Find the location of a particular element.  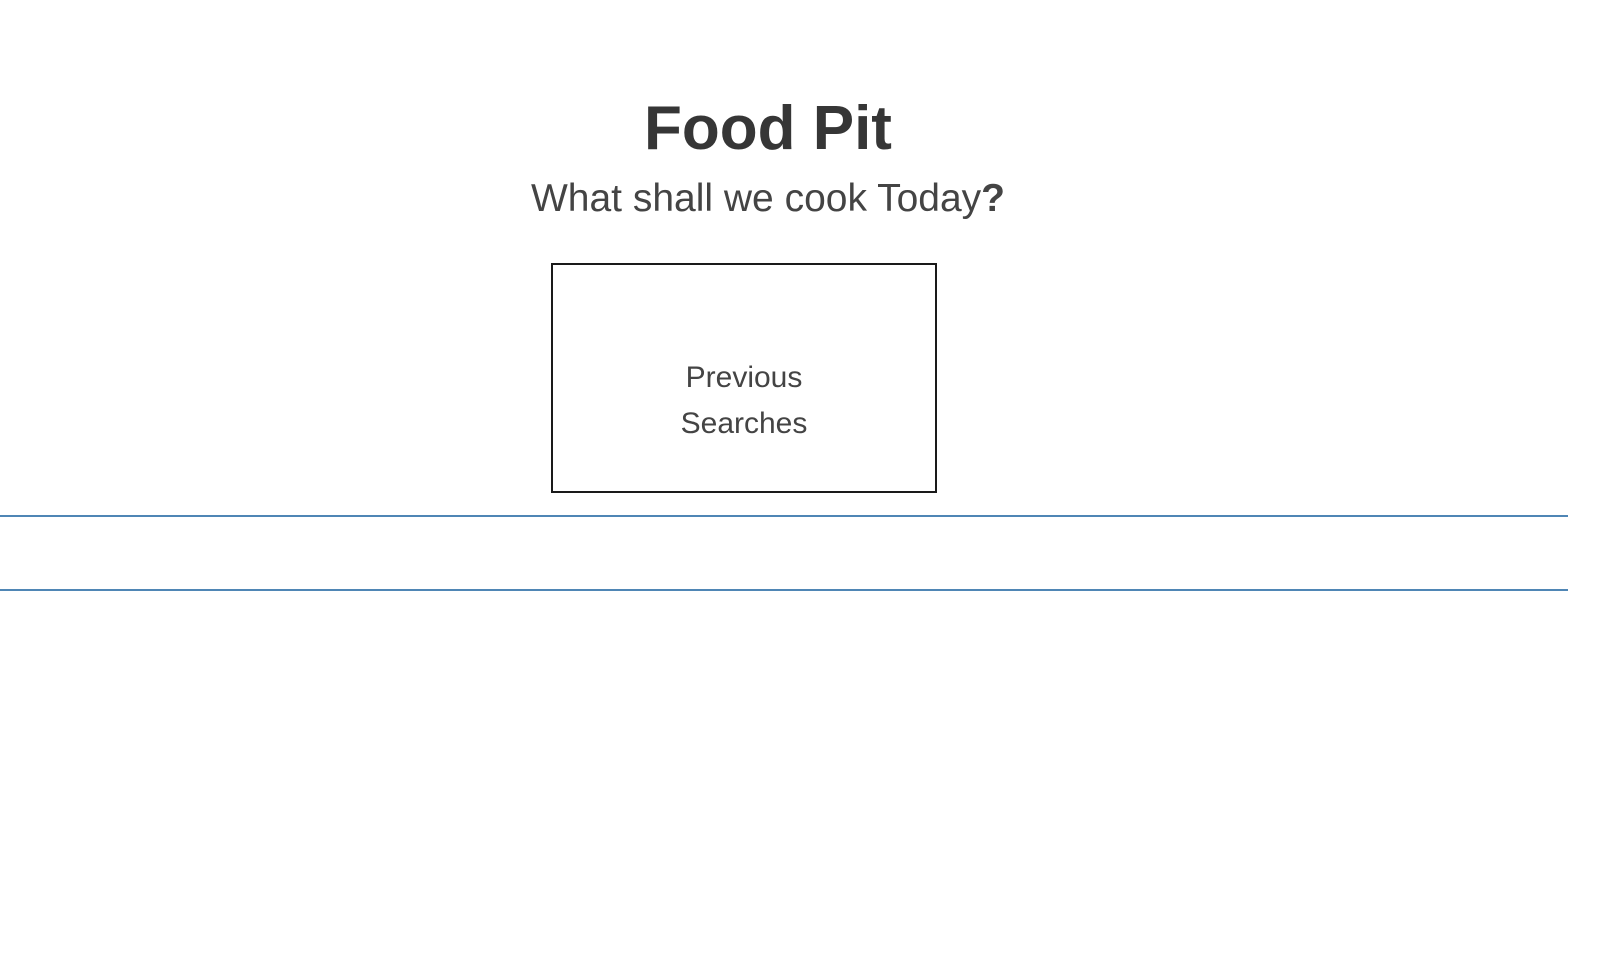

tagline-text: What shall we cook Today is located at coordinates (756, 198).